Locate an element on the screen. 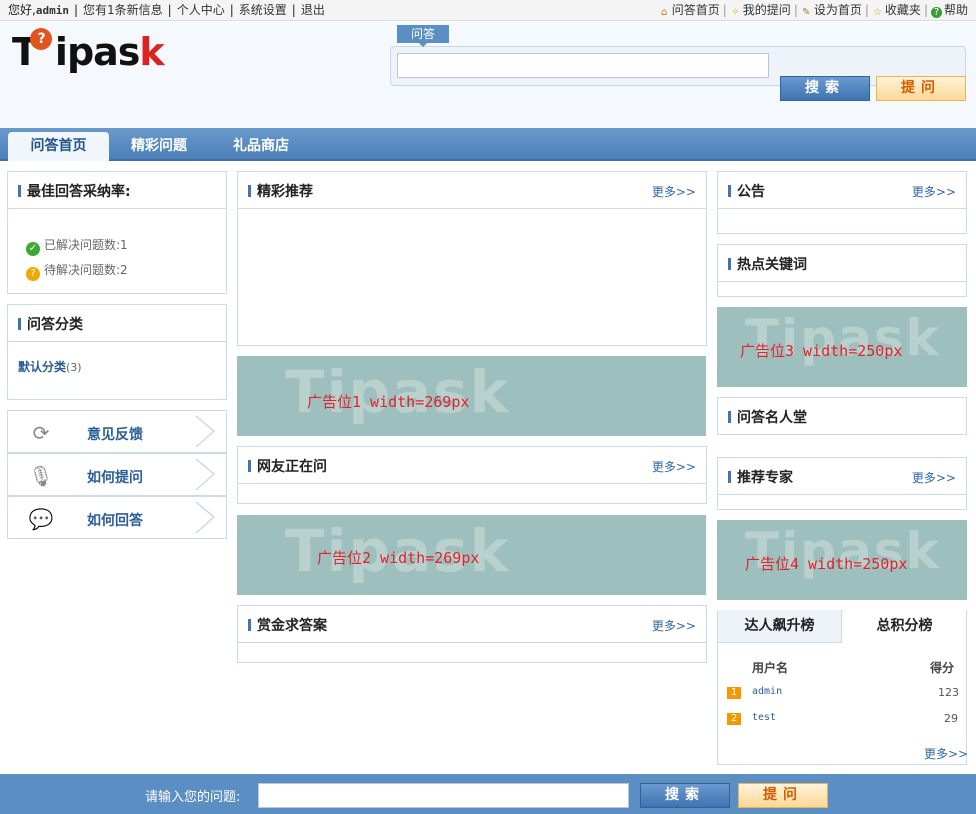 Image resolution: width=976 pixels, height=814 pixels. rank-user: admin is located at coordinates (767, 691).